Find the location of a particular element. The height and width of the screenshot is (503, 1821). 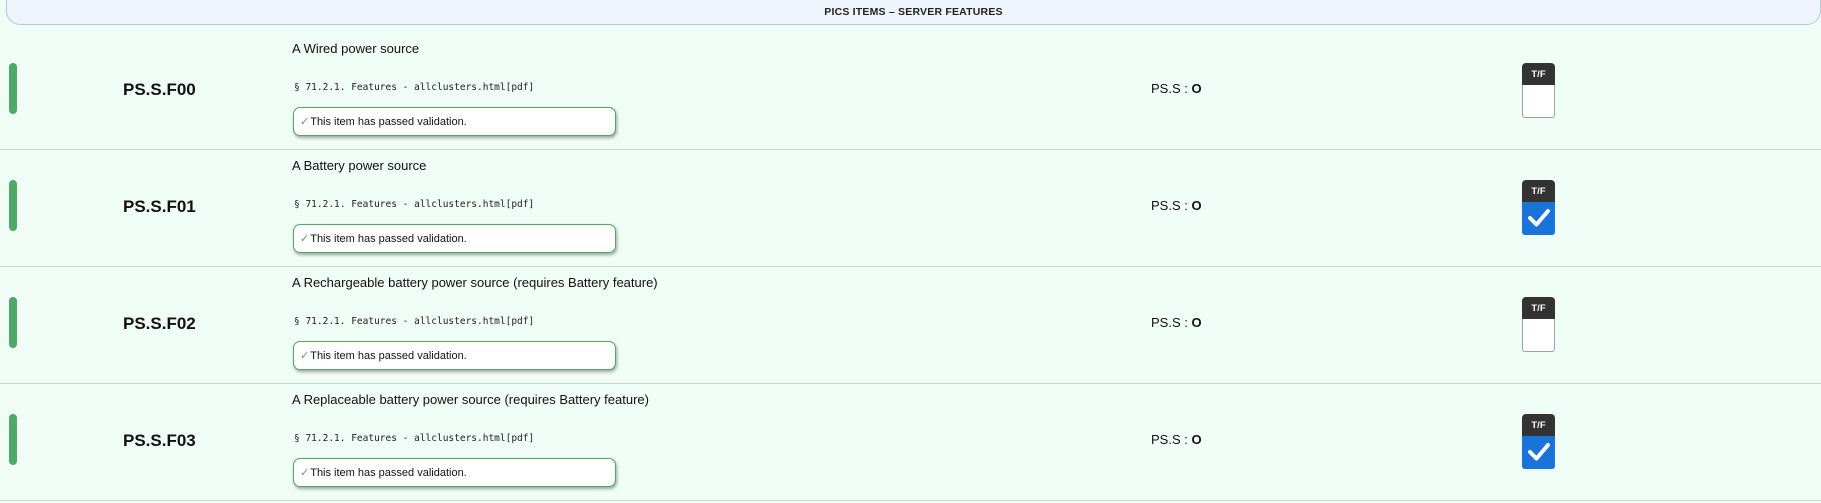

item-description: A Wired power source is located at coordinates (356, 48).